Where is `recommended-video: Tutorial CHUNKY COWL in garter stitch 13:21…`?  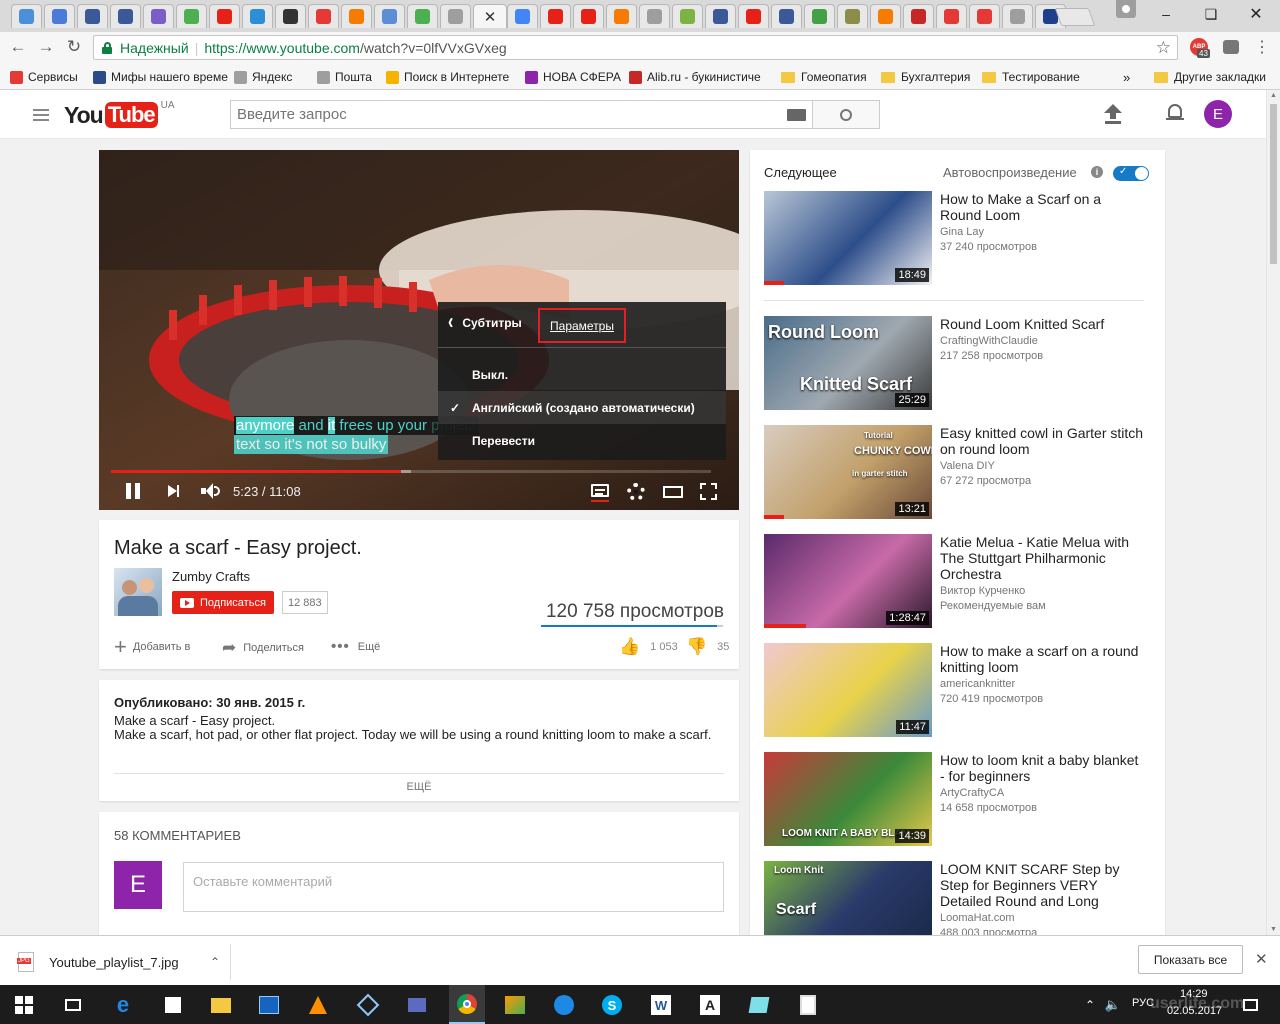 recommended-video: Tutorial CHUNKY COWL in garter stitch 13:21… is located at coordinates (956, 475).